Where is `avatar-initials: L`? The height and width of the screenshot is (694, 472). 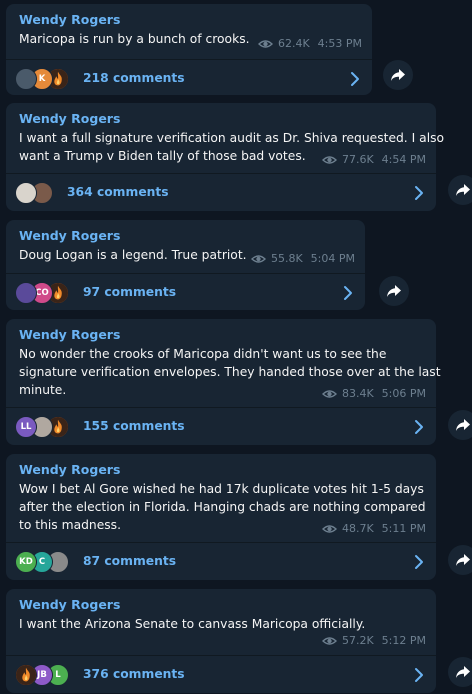 avatar-initials: L is located at coordinates (58, 675).